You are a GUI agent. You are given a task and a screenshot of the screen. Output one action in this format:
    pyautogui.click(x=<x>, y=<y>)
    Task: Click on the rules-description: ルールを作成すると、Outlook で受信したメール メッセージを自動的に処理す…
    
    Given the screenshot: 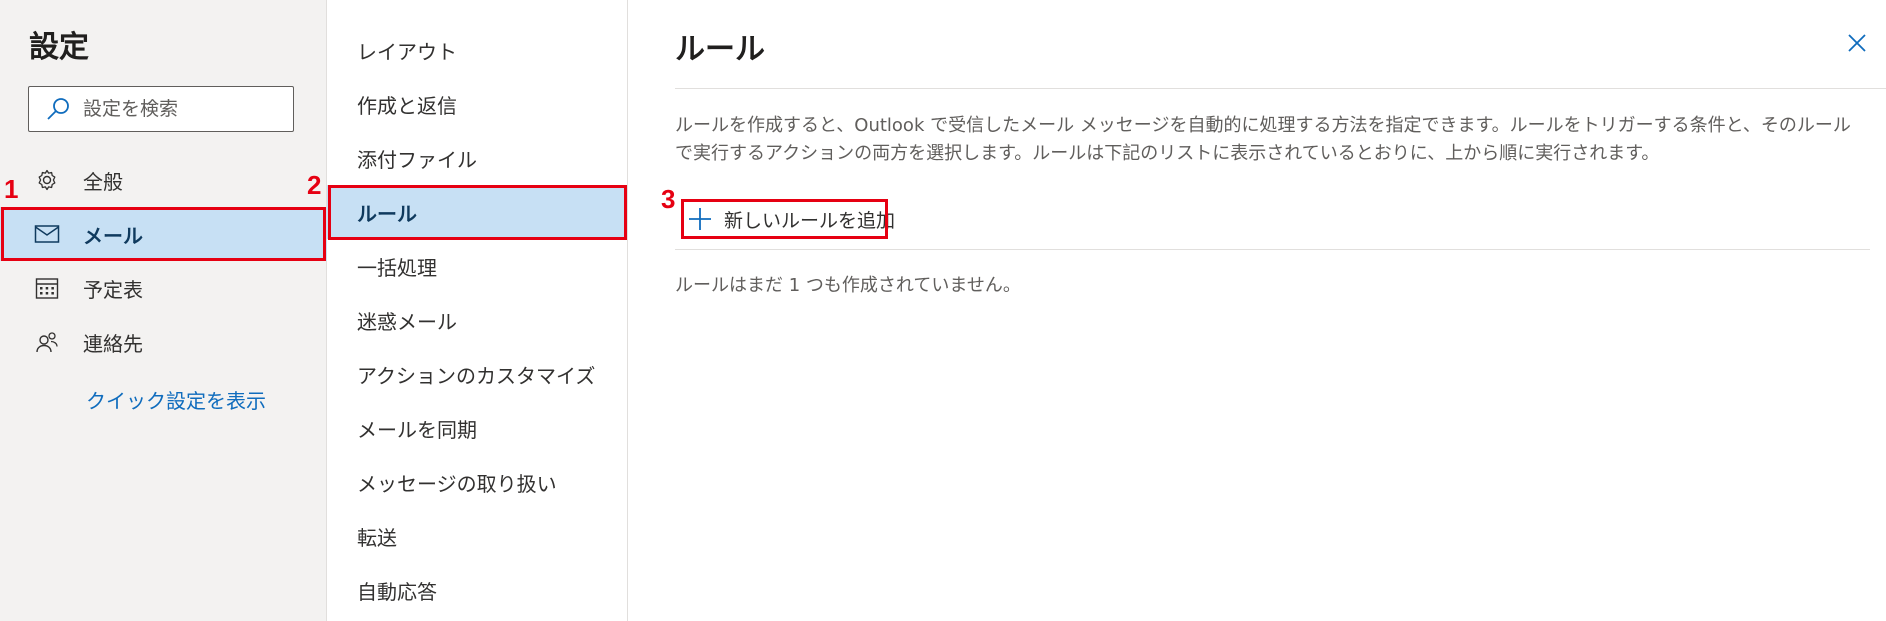 What is the action you would take?
    pyautogui.click(x=1263, y=139)
    